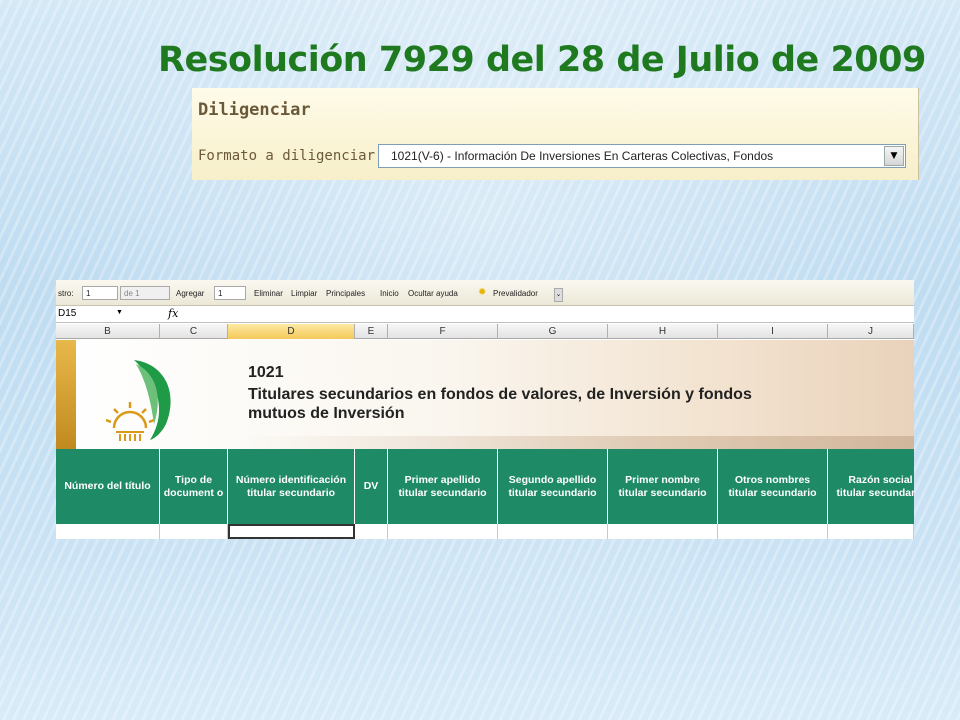 The width and height of the screenshot is (960, 720). Describe the element at coordinates (871, 531) in the screenshot. I see `cell-j15` at that location.